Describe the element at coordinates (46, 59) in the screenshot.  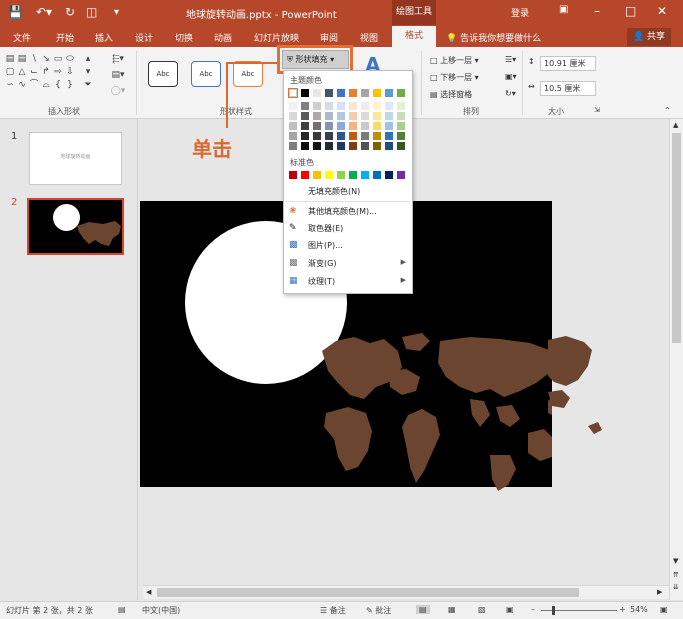
I see `arrow-line-shape-icon: ↘` at that location.